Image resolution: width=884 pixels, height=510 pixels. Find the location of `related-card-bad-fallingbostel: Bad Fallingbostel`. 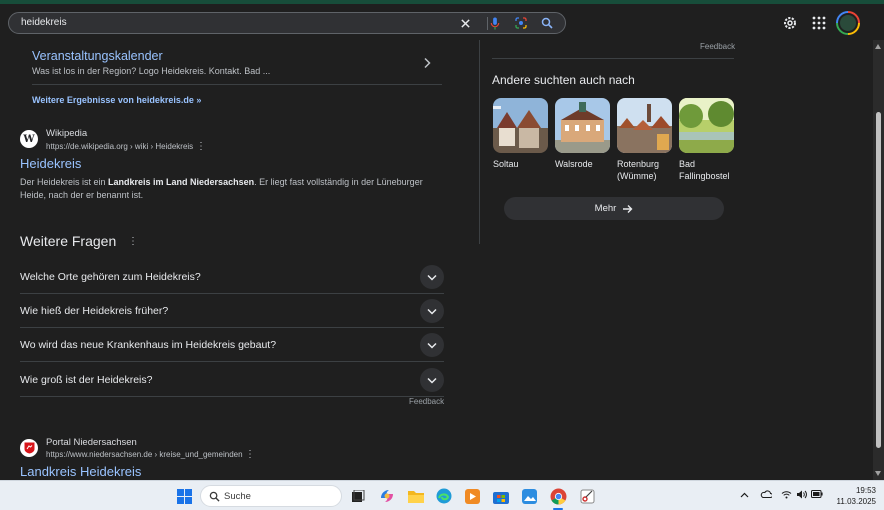

related-card-bad-fallingbostel: Bad Fallingbostel is located at coordinates (706, 140).